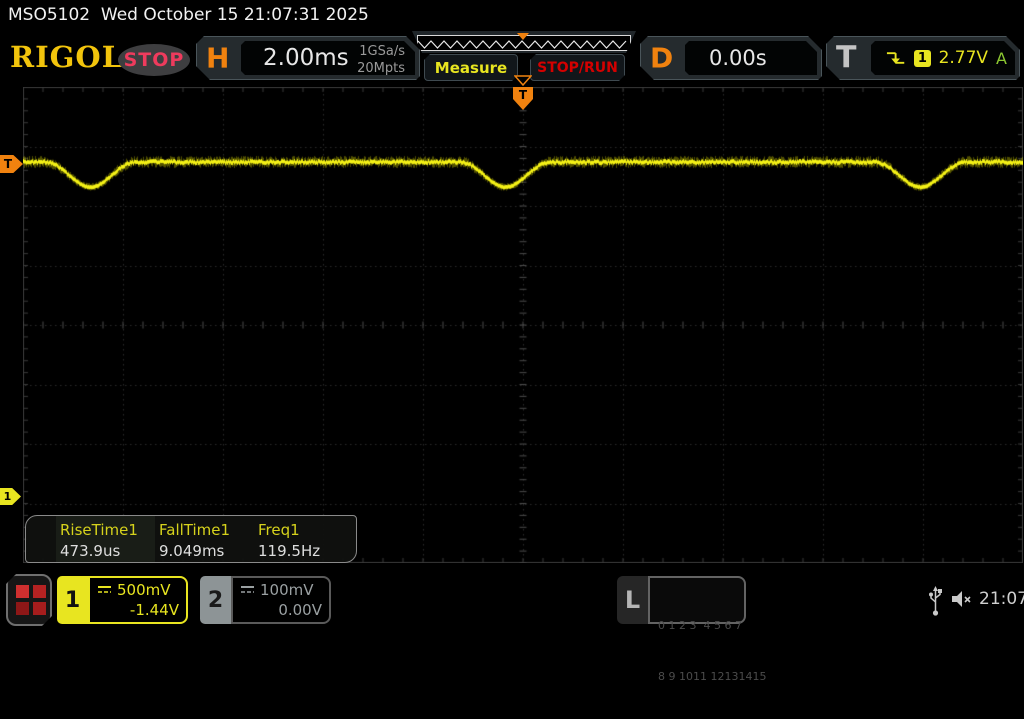 This screenshot has height=719, width=1024. Describe the element at coordinates (154, 610) in the screenshot. I see `channel-1-offset: -1.44V` at that location.